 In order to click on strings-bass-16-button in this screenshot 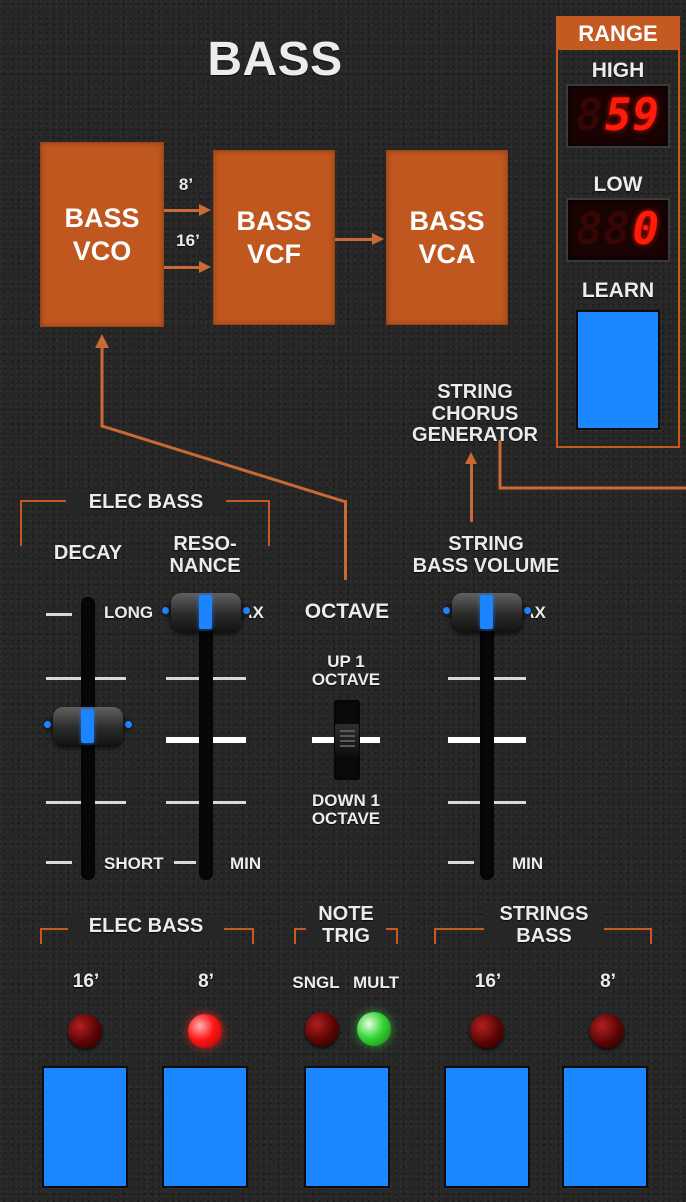, I will do `click(487, 1127)`.